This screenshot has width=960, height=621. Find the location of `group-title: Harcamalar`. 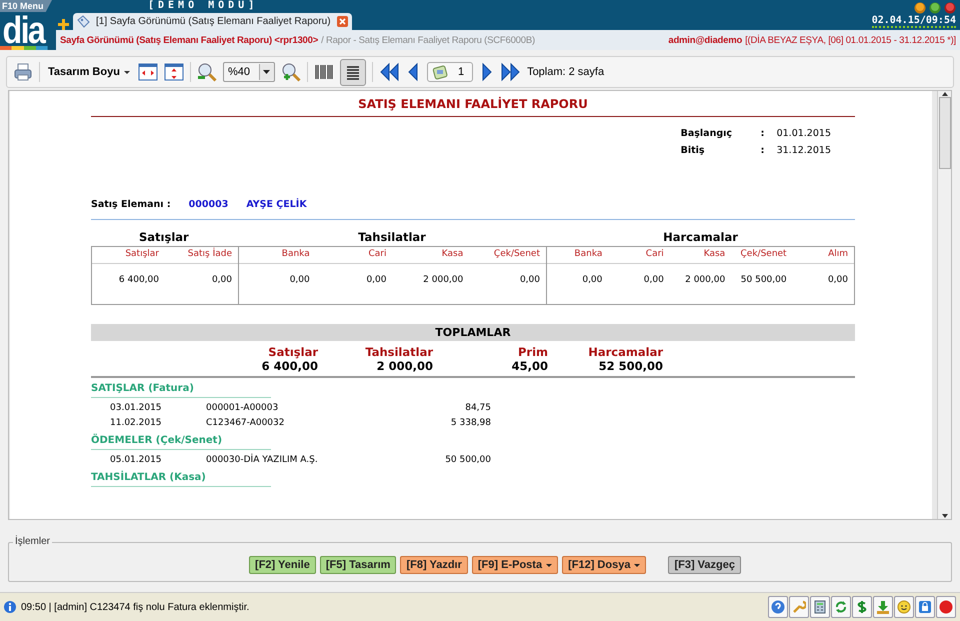

group-title: Harcamalar is located at coordinates (700, 238).